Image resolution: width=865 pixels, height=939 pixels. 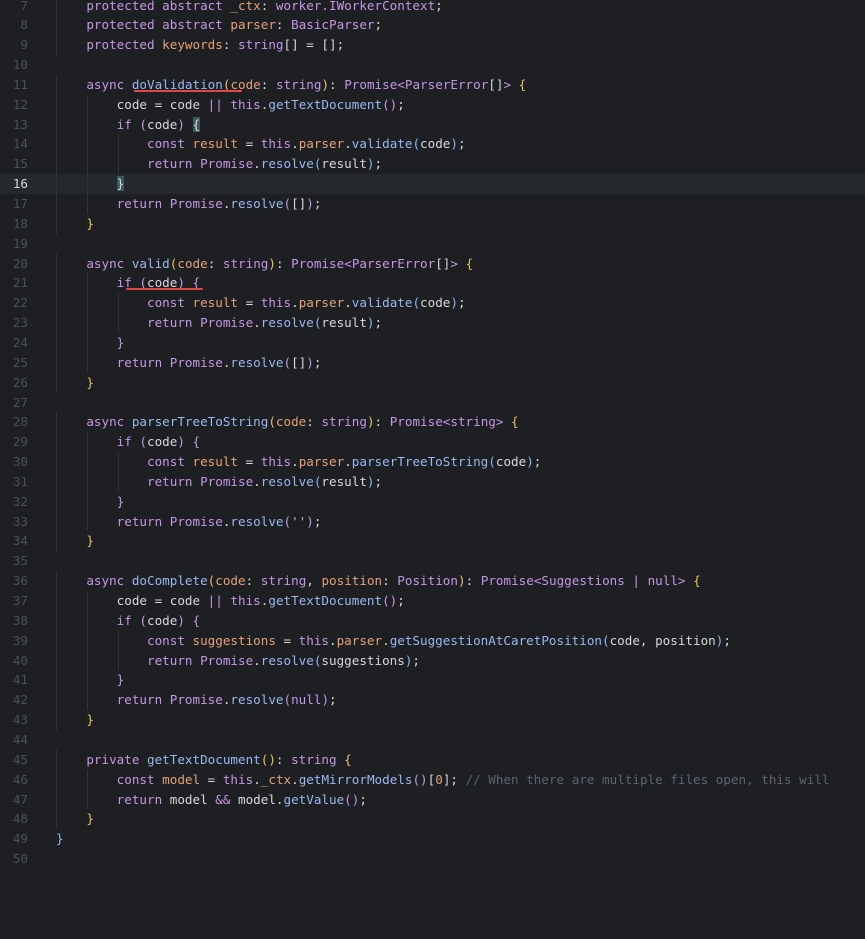 I want to click on code-line: 45 private getTextDocument(): string {, so click(x=432, y=759).